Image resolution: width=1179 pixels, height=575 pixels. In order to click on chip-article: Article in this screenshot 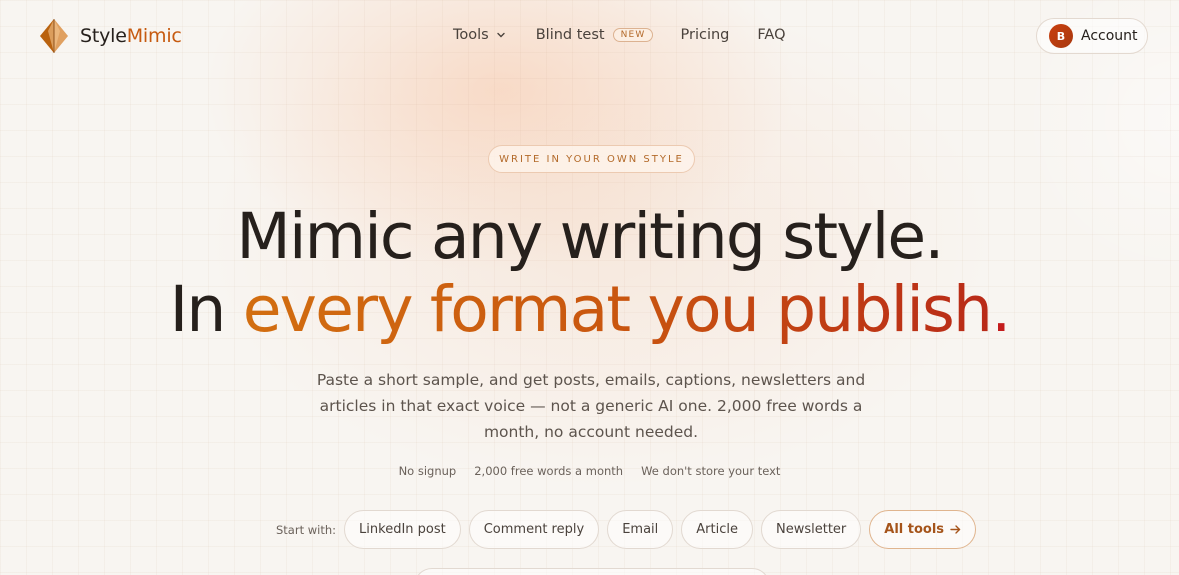, I will do `click(717, 529)`.